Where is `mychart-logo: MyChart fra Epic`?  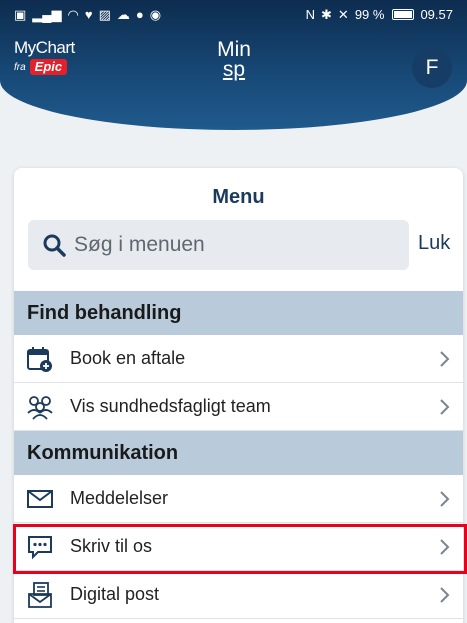 mychart-logo: MyChart fra Epic is located at coordinates (44, 56).